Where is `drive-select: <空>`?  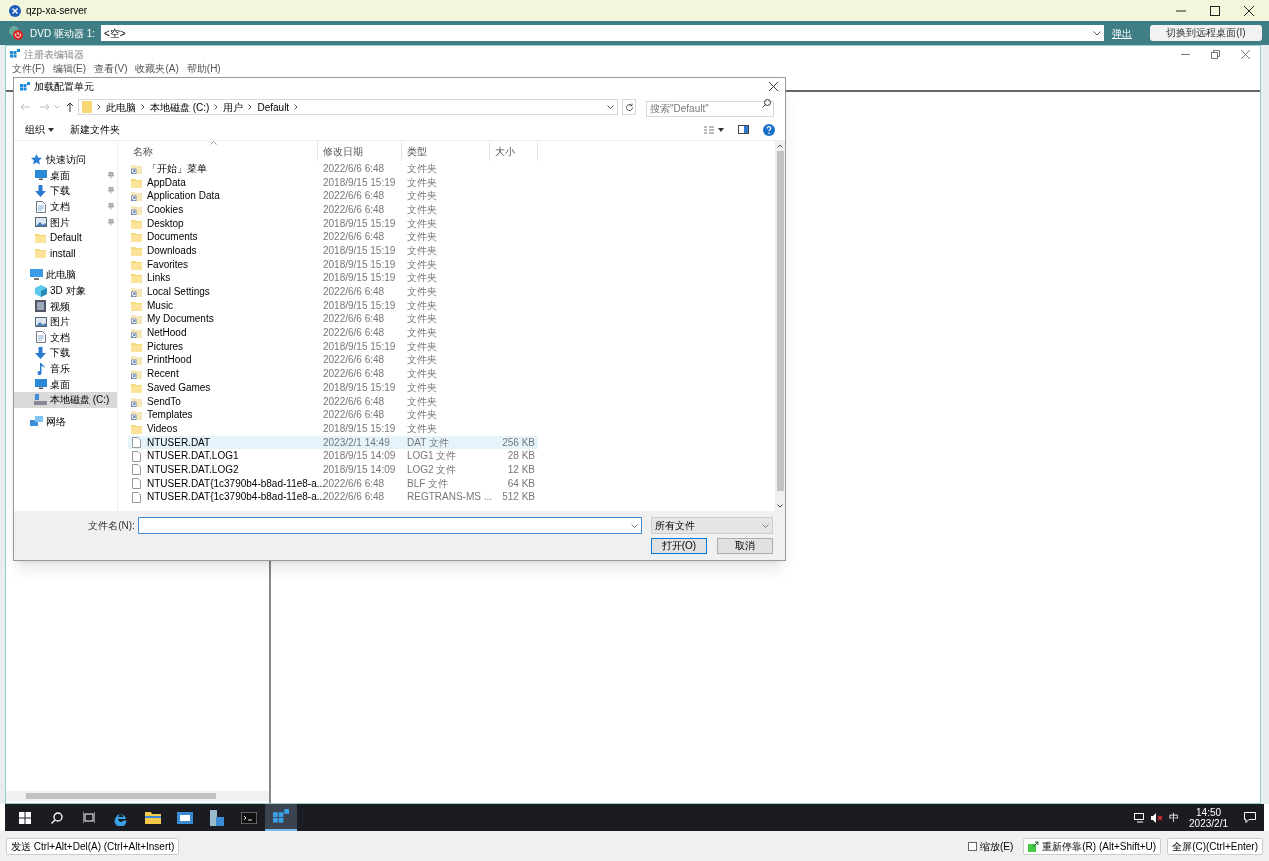
drive-select: <空> is located at coordinates (602, 33).